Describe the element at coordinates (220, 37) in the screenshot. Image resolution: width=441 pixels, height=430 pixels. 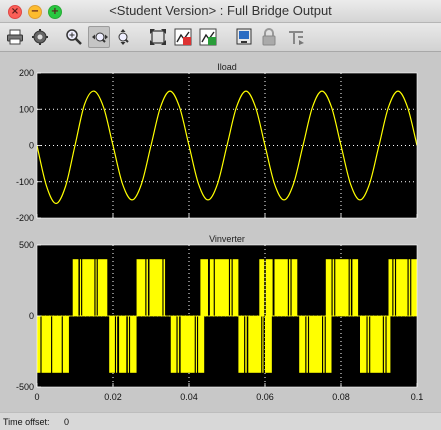
I see `toolbar` at that location.